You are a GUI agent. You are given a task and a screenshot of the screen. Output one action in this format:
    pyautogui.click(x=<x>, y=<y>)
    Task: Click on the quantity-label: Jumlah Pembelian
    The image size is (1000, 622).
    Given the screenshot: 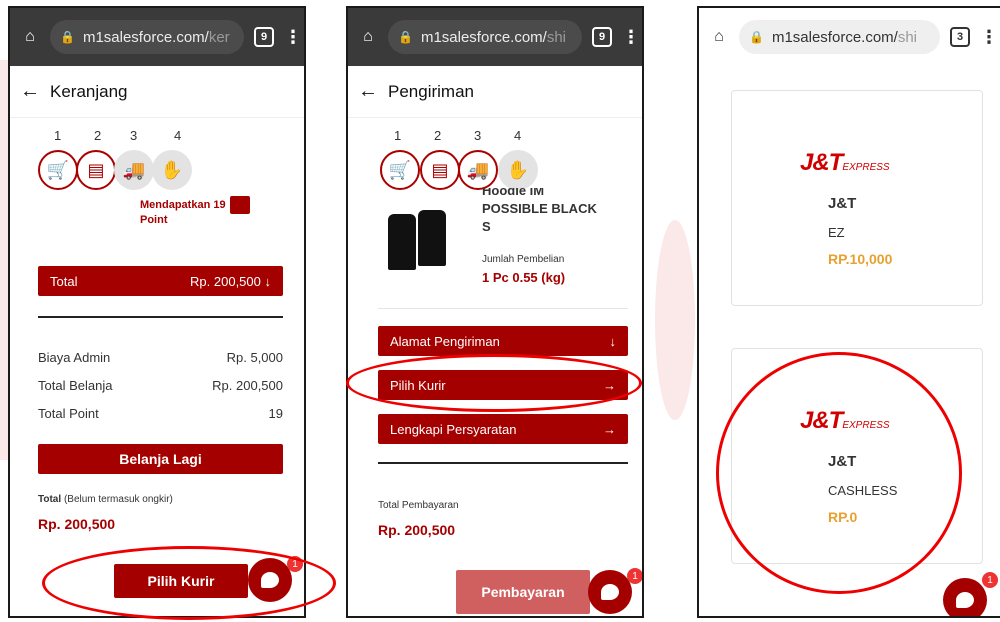 What is the action you would take?
    pyautogui.click(x=523, y=259)
    